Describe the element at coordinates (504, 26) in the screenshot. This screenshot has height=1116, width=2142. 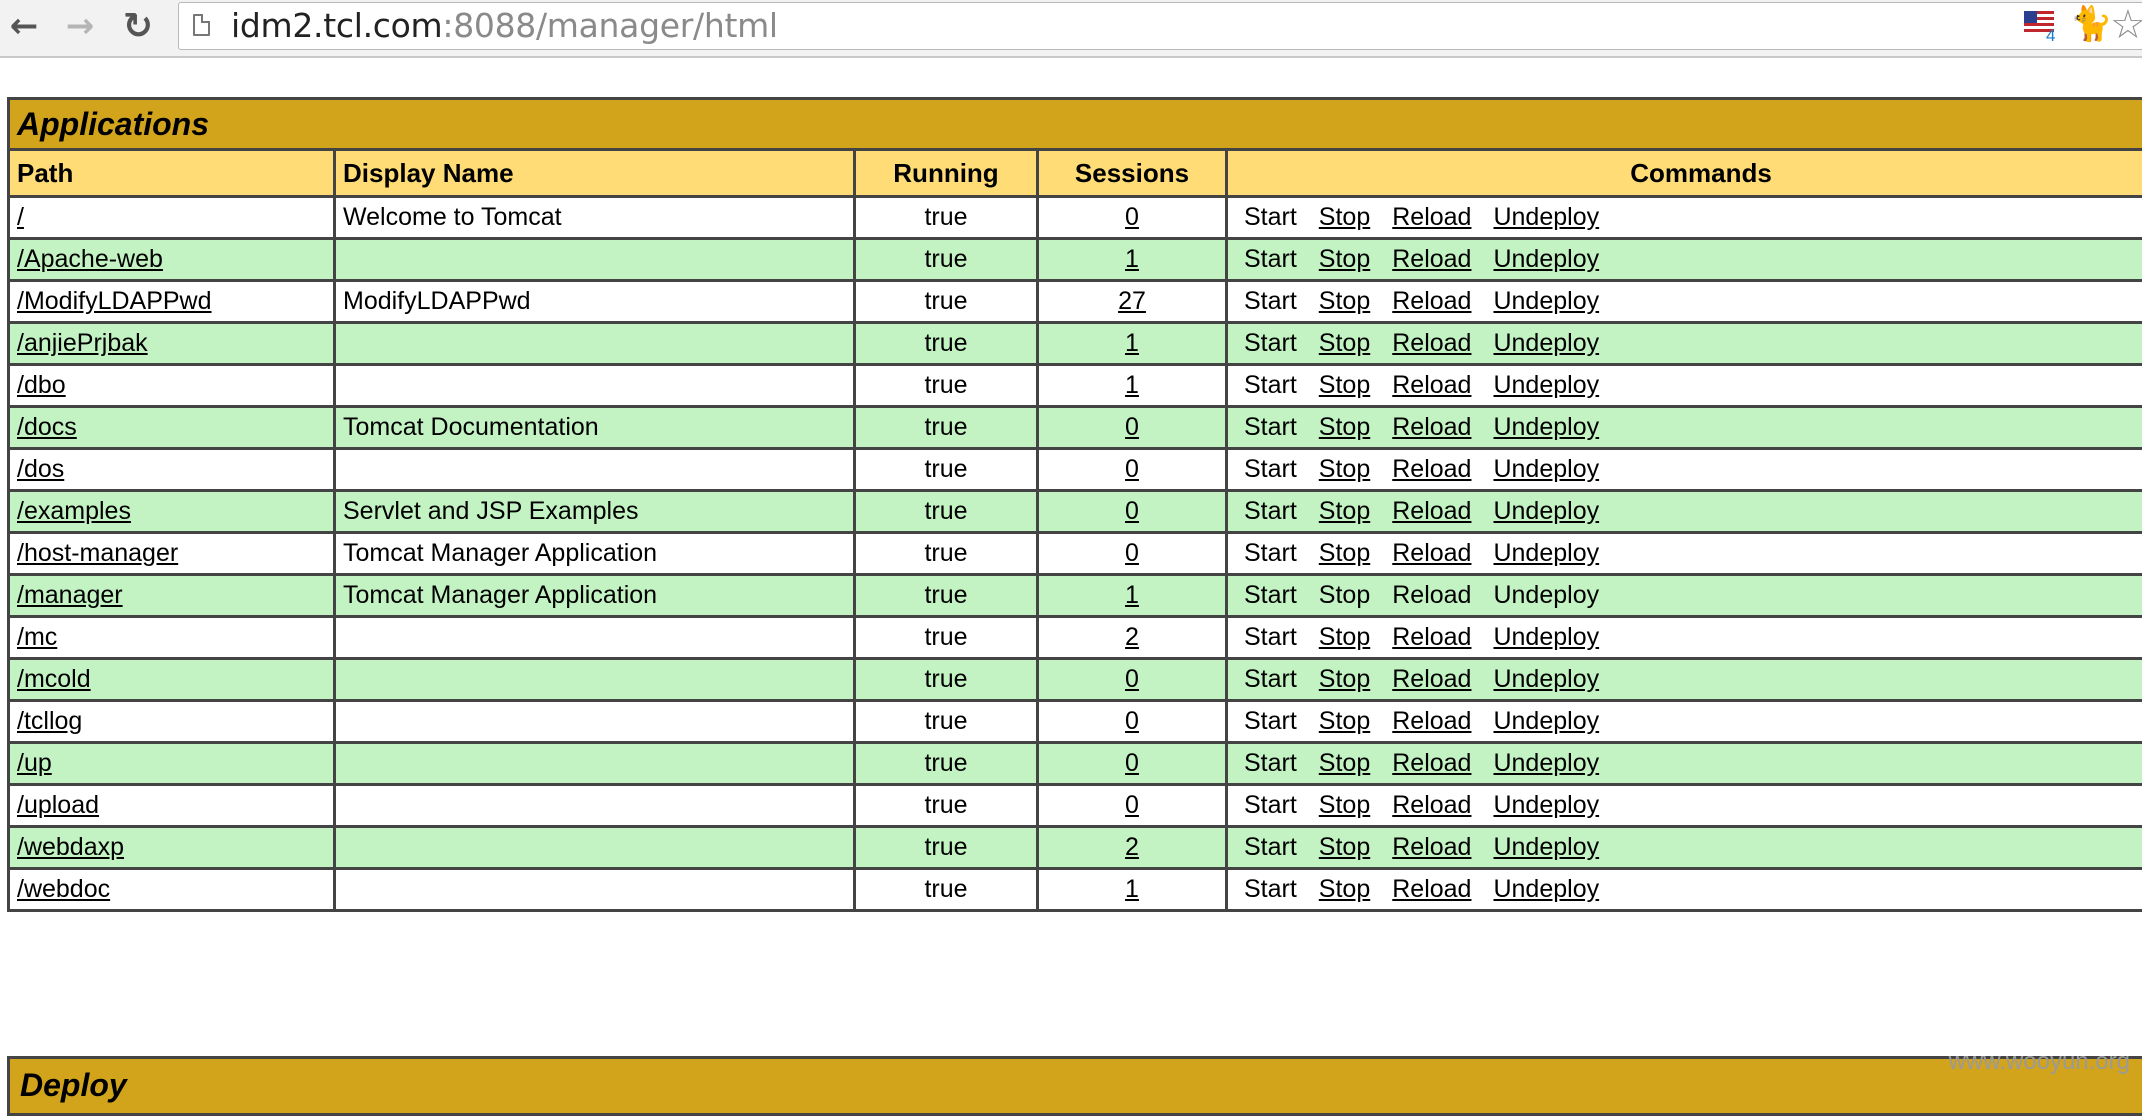
I see `url-text: idm2.tcl.com:8088/manager/html` at that location.